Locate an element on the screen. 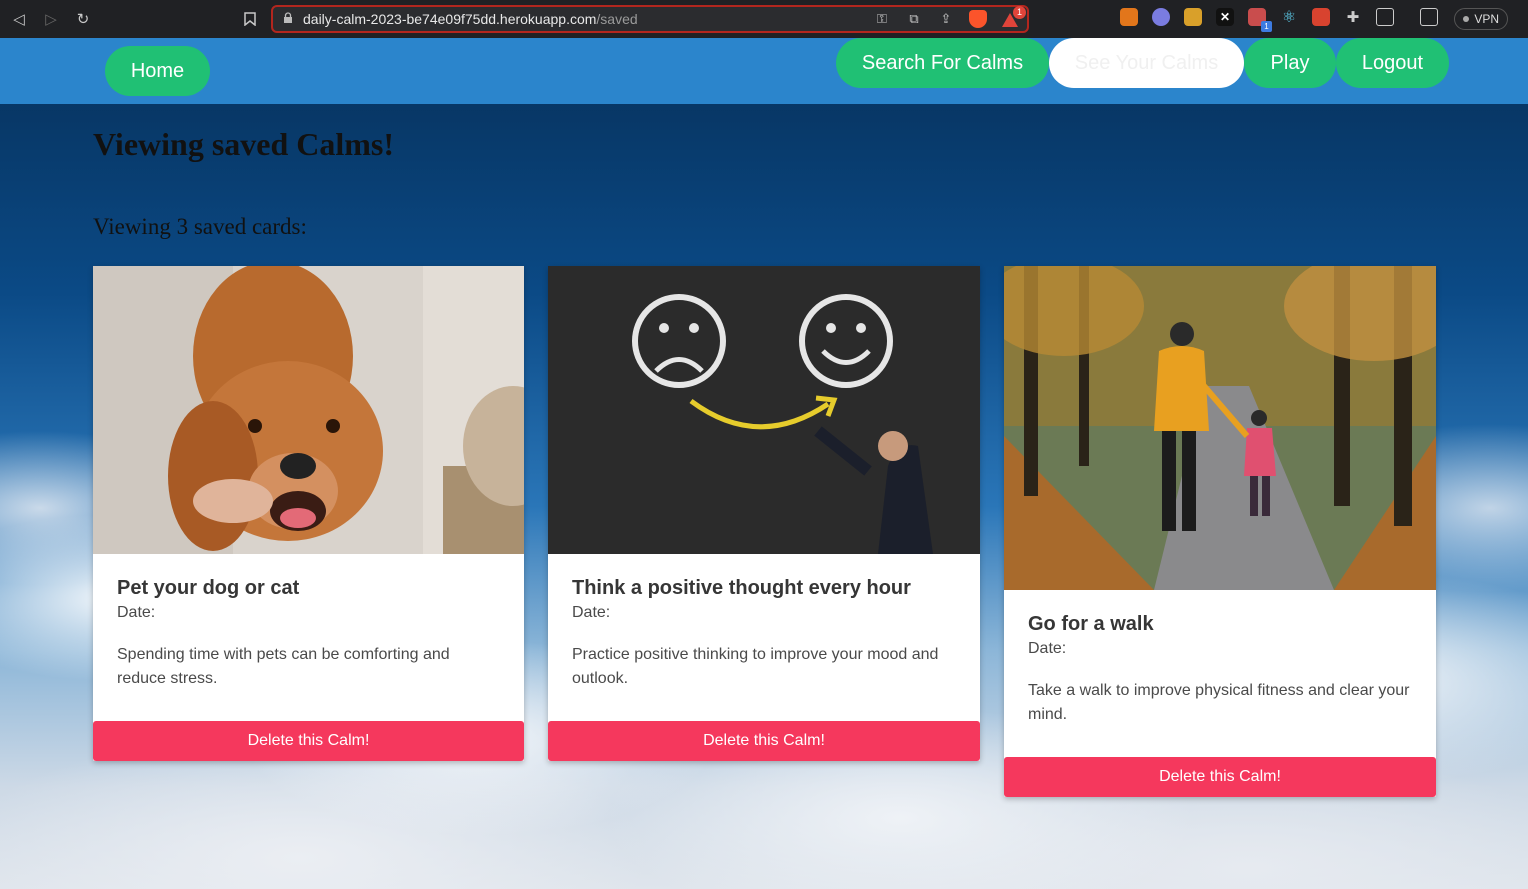 This screenshot has width=1528, height=889. brave-rewards-icon: 1 is located at coordinates (1013, 17).